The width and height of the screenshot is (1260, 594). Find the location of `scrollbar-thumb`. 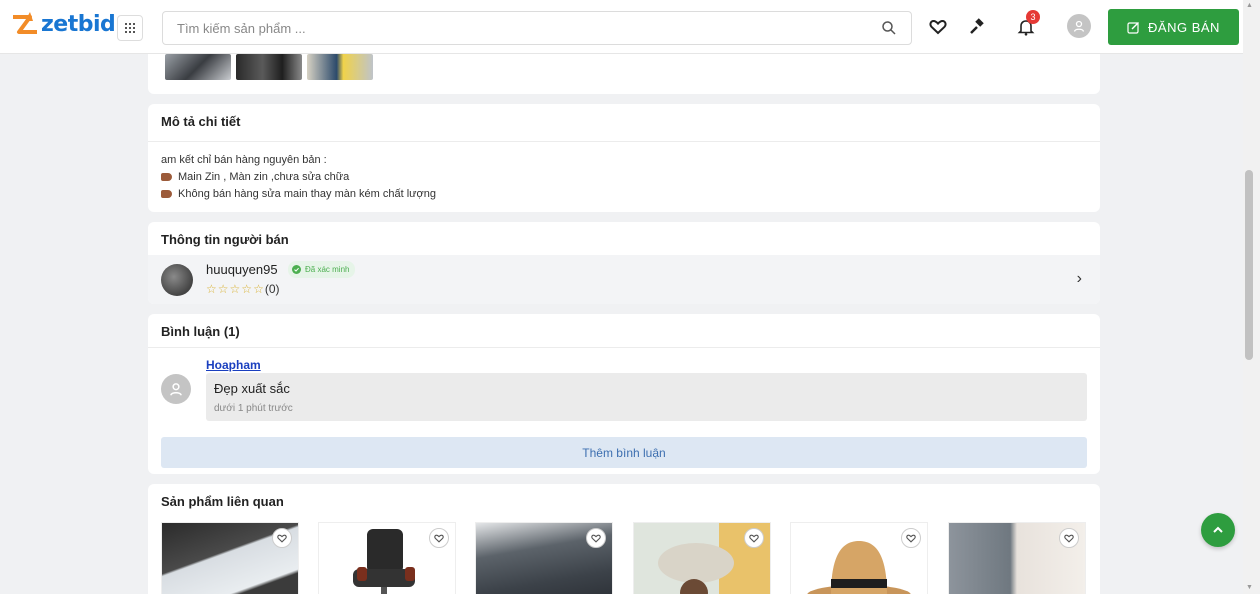

scrollbar-thumb is located at coordinates (1249, 265).